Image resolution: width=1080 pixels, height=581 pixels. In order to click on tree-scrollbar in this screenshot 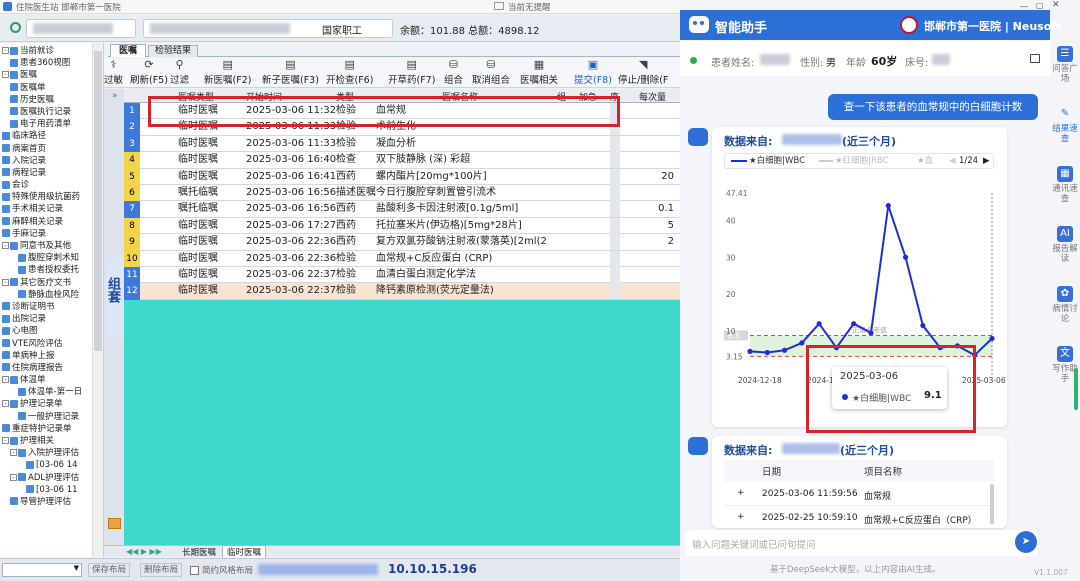, I will do `click(97, 300)`.